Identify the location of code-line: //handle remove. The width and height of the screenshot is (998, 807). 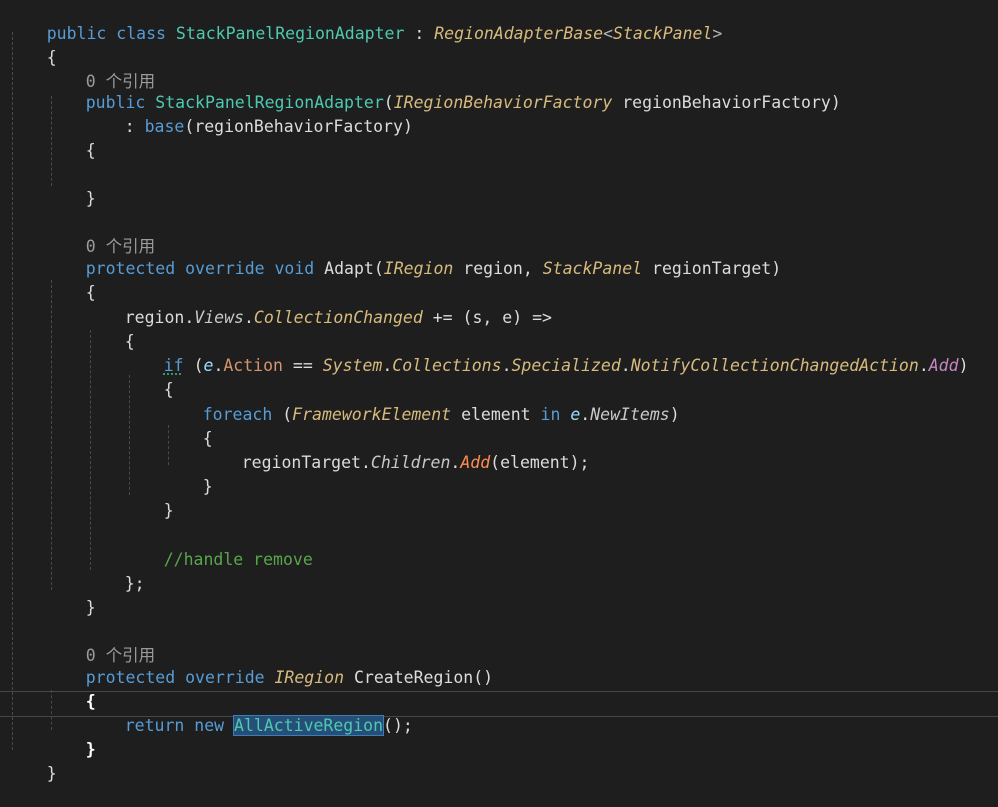
(218, 548).